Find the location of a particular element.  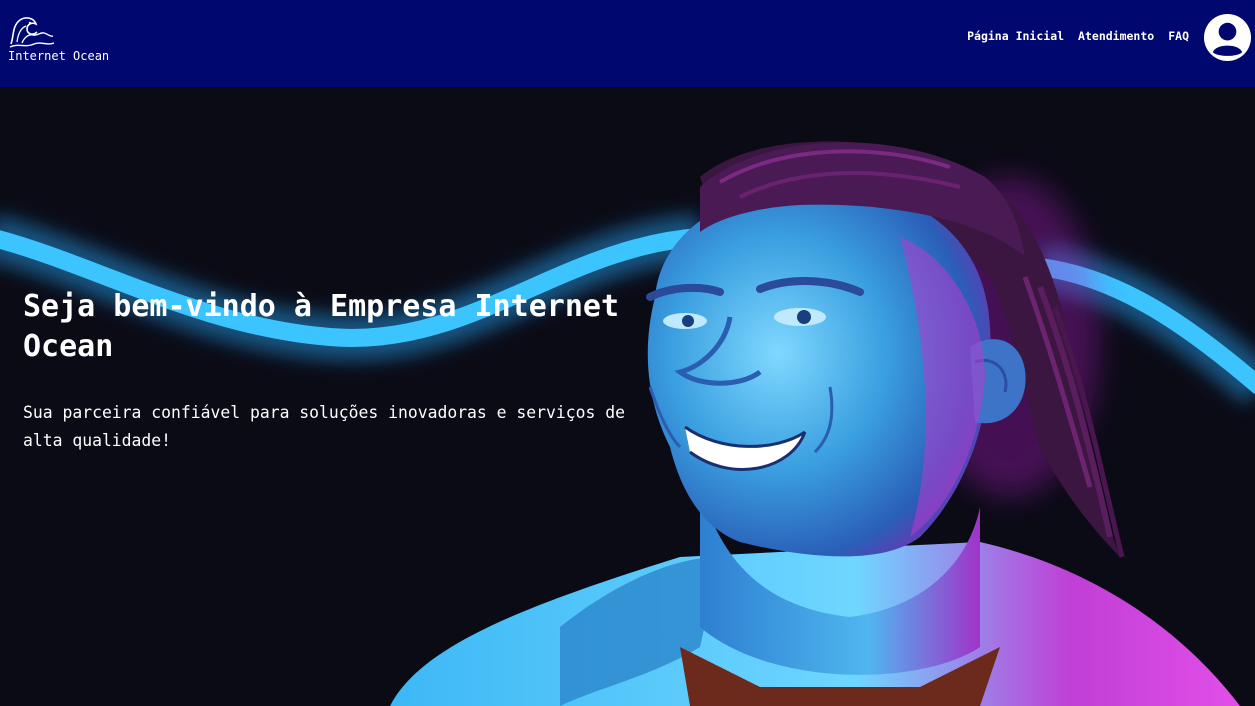

brand-logo-link: Internet Ocean is located at coordinates (58, 38).